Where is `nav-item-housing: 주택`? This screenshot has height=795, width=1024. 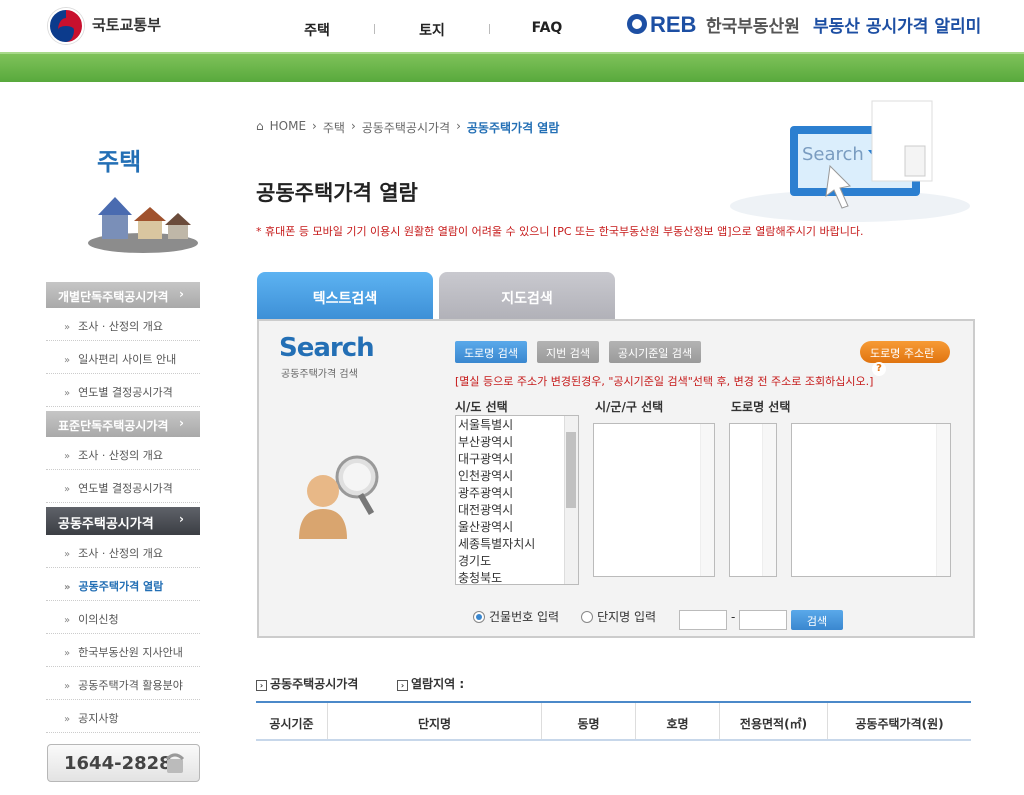
nav-item-housing: 주택 is located at coordinates (317, 30).